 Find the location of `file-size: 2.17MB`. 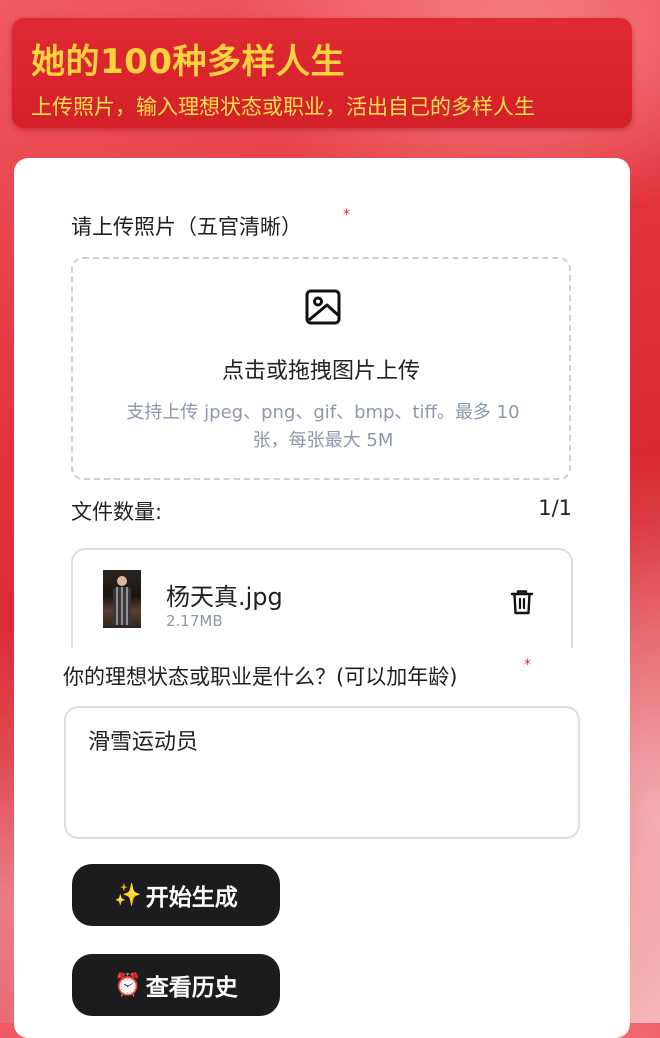

file-size: 2.17MB is located at coordinates (194, 621).